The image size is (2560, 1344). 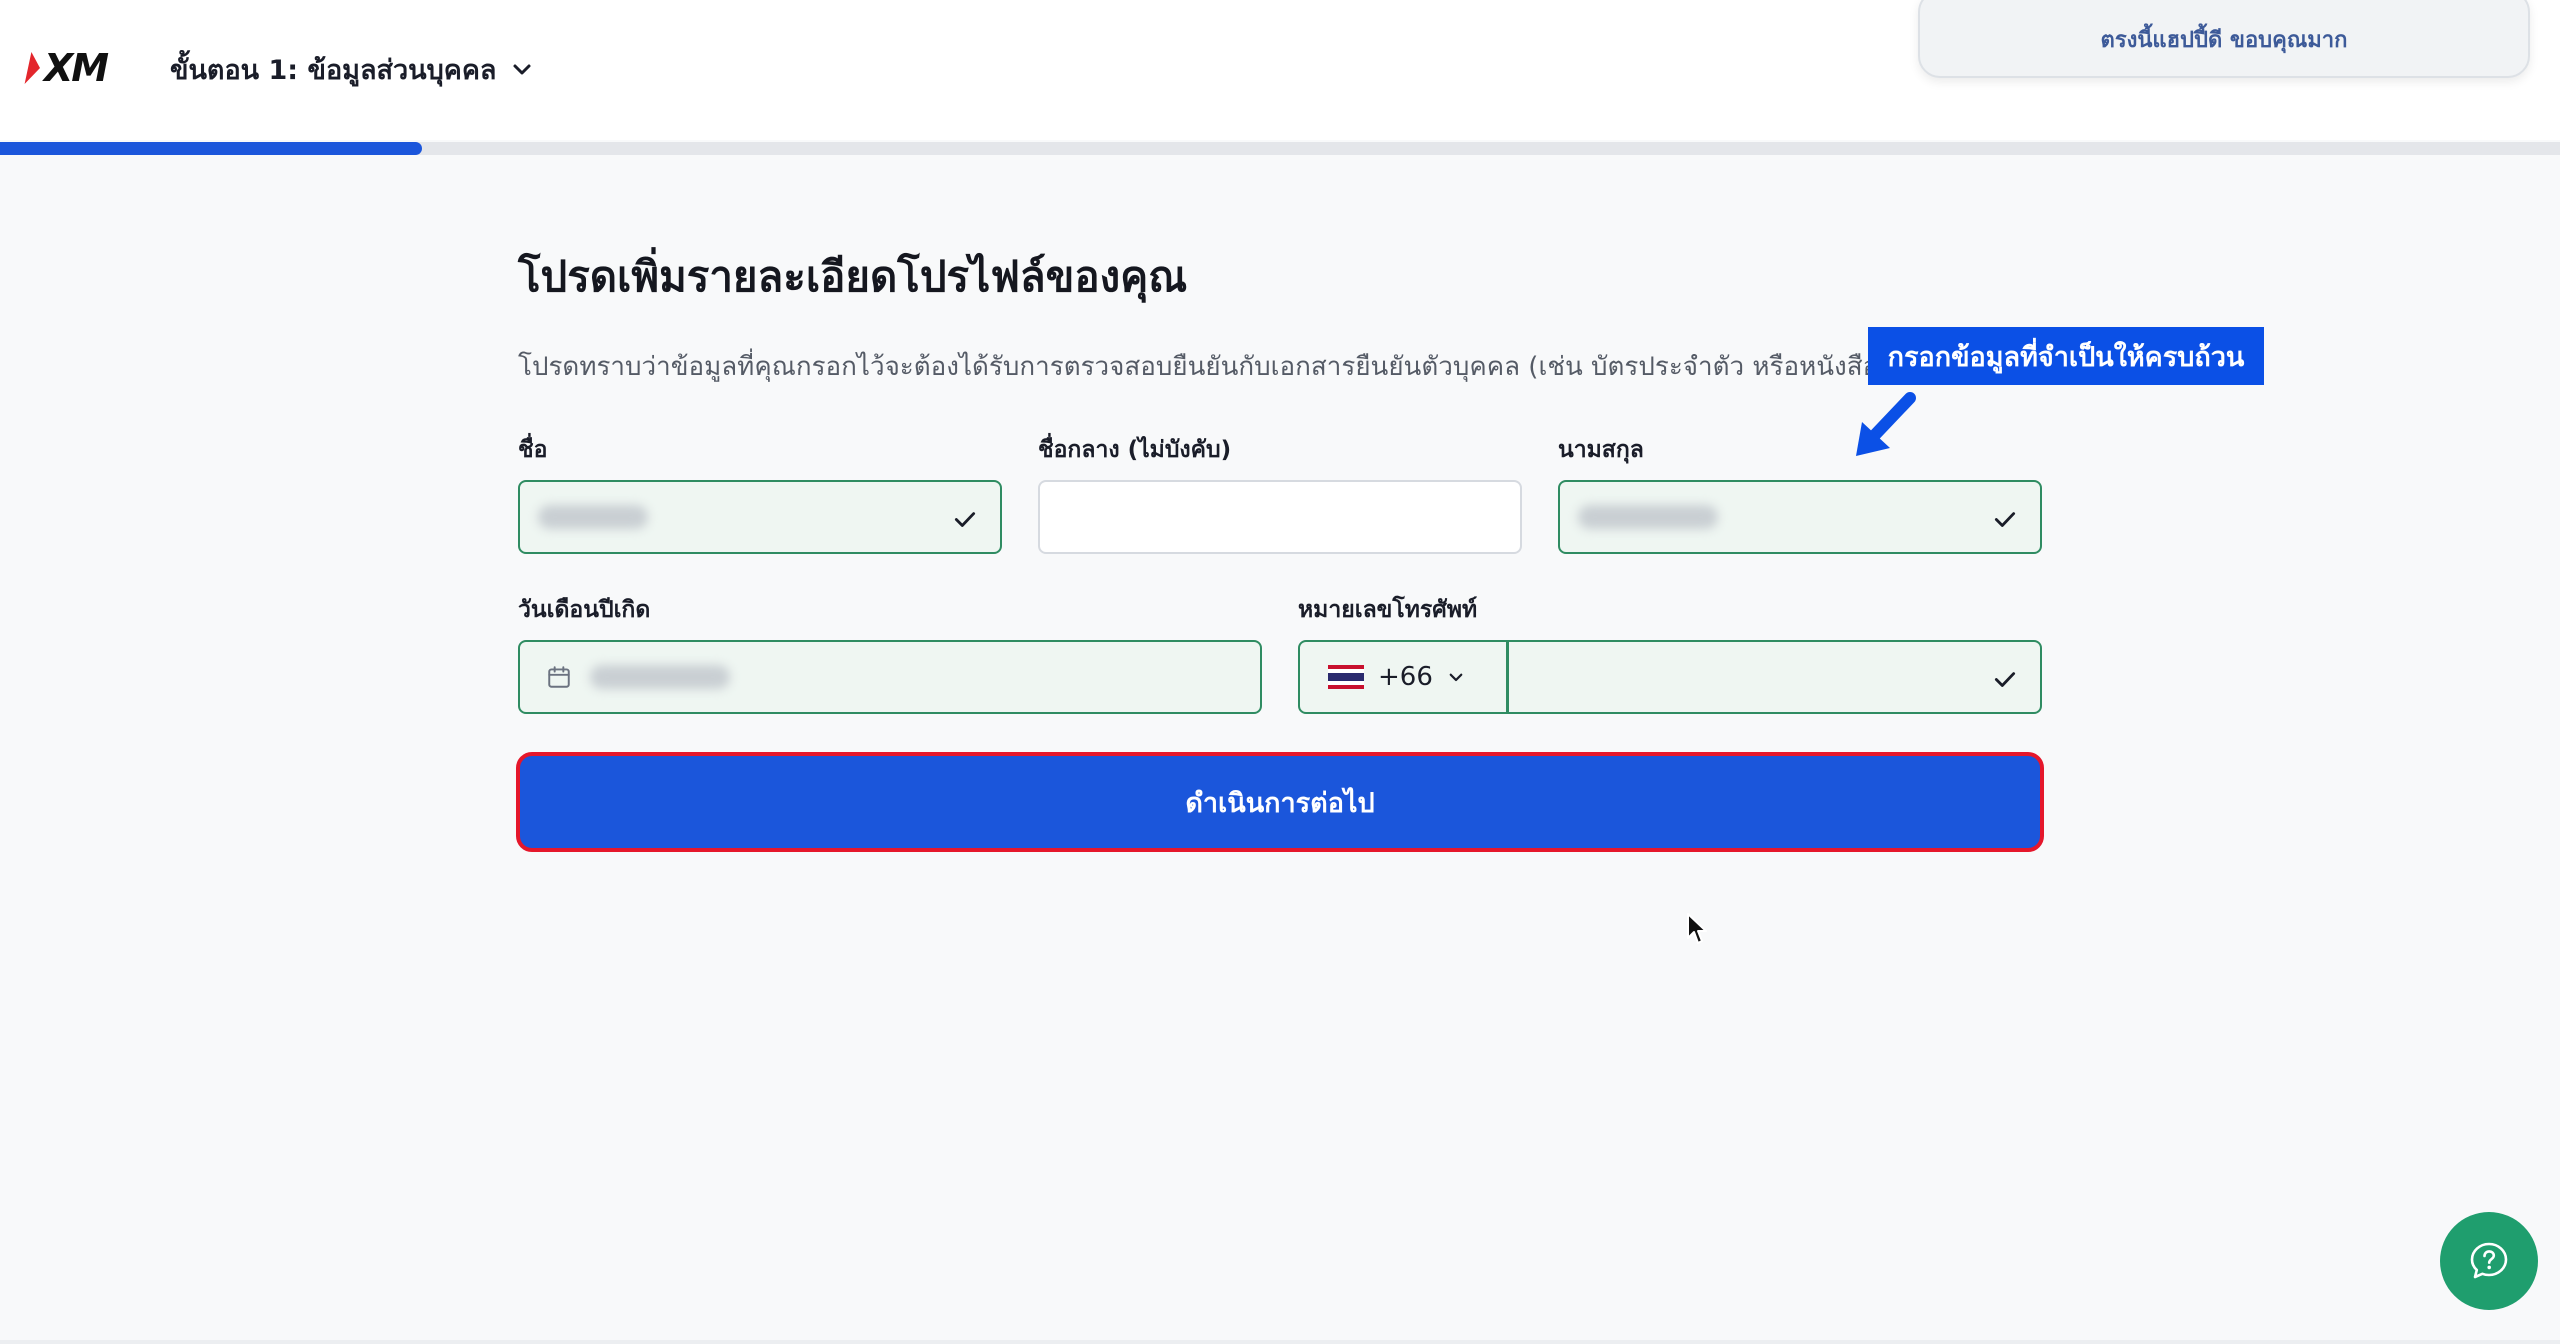 What do you see at coordinates (533, 450) in the screenshot?
I see `first-name-label: ชื่อ` at bounding box center [533, 450].